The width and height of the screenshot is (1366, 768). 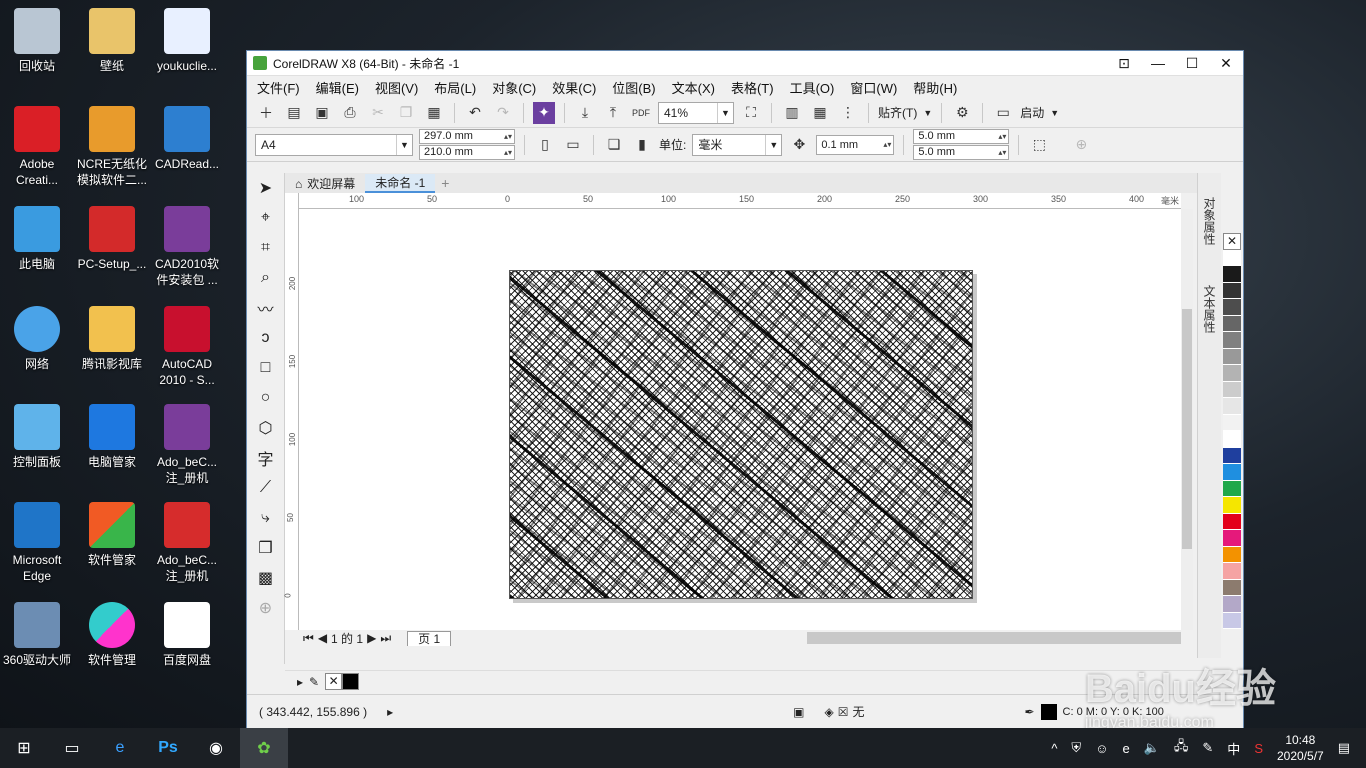 I want to click on paste-icon: ▦, so click(x=434, y=113).